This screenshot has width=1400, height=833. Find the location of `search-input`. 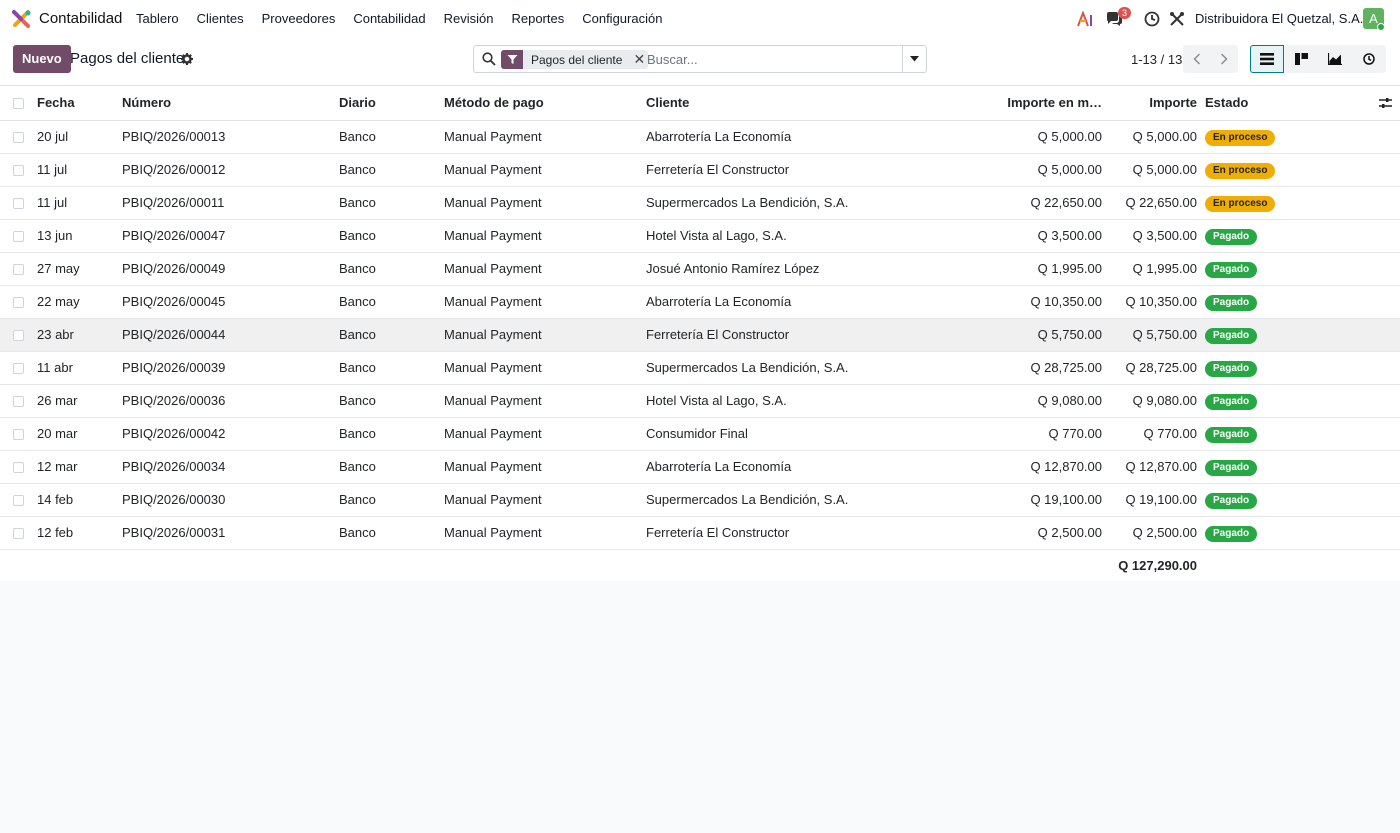

search-input is located at coordinates (772, 59).